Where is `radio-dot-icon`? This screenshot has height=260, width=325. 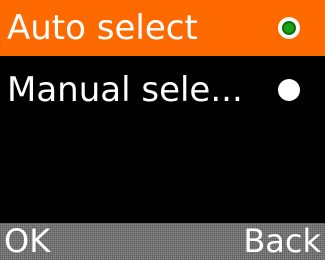
radio-dot-icon is located at coordinates (289, 28).